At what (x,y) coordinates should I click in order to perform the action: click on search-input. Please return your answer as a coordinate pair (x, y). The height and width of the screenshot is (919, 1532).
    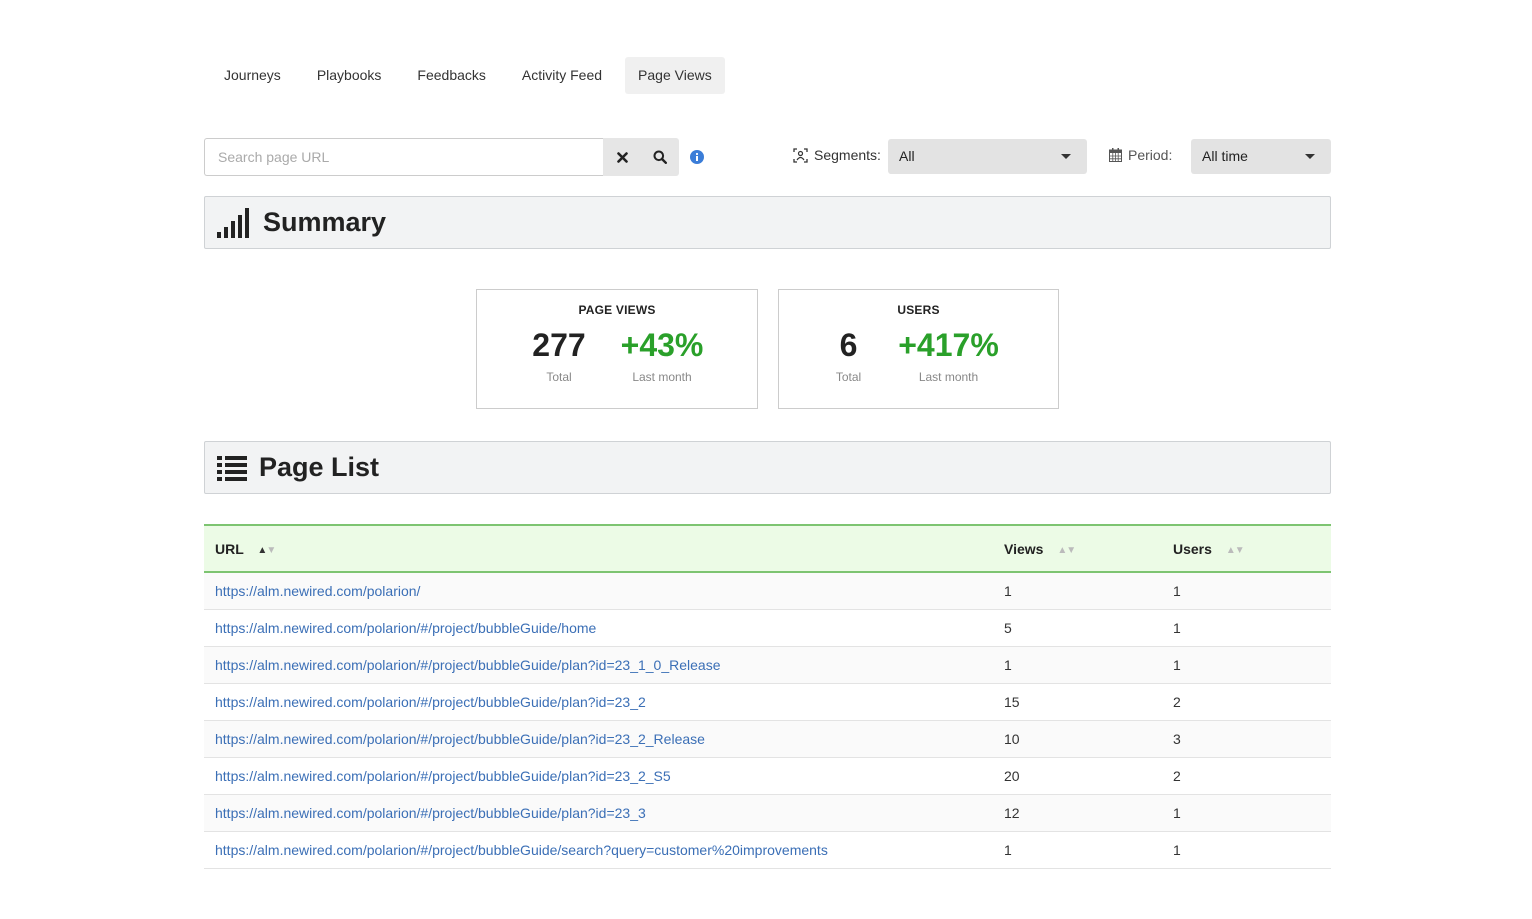
    Looking at the image, I should click on (403, 157).